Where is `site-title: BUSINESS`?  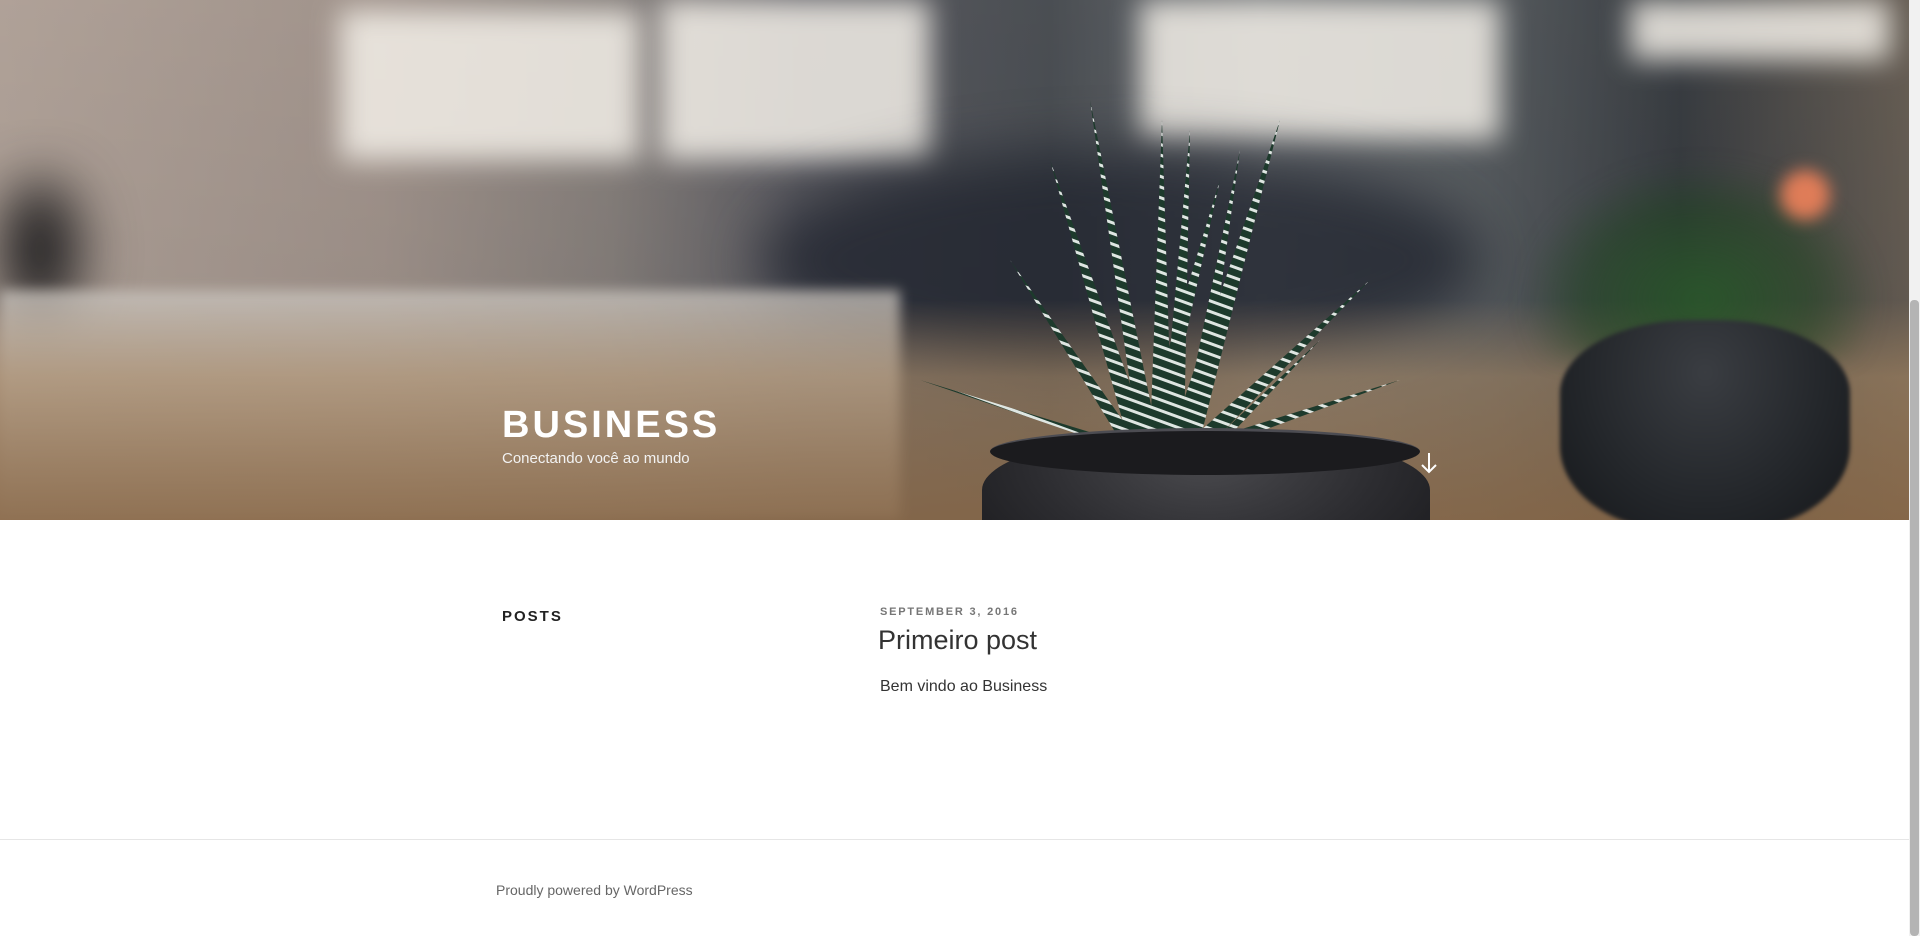
site-title: BUSINESS is located at coordinates (611, 425).